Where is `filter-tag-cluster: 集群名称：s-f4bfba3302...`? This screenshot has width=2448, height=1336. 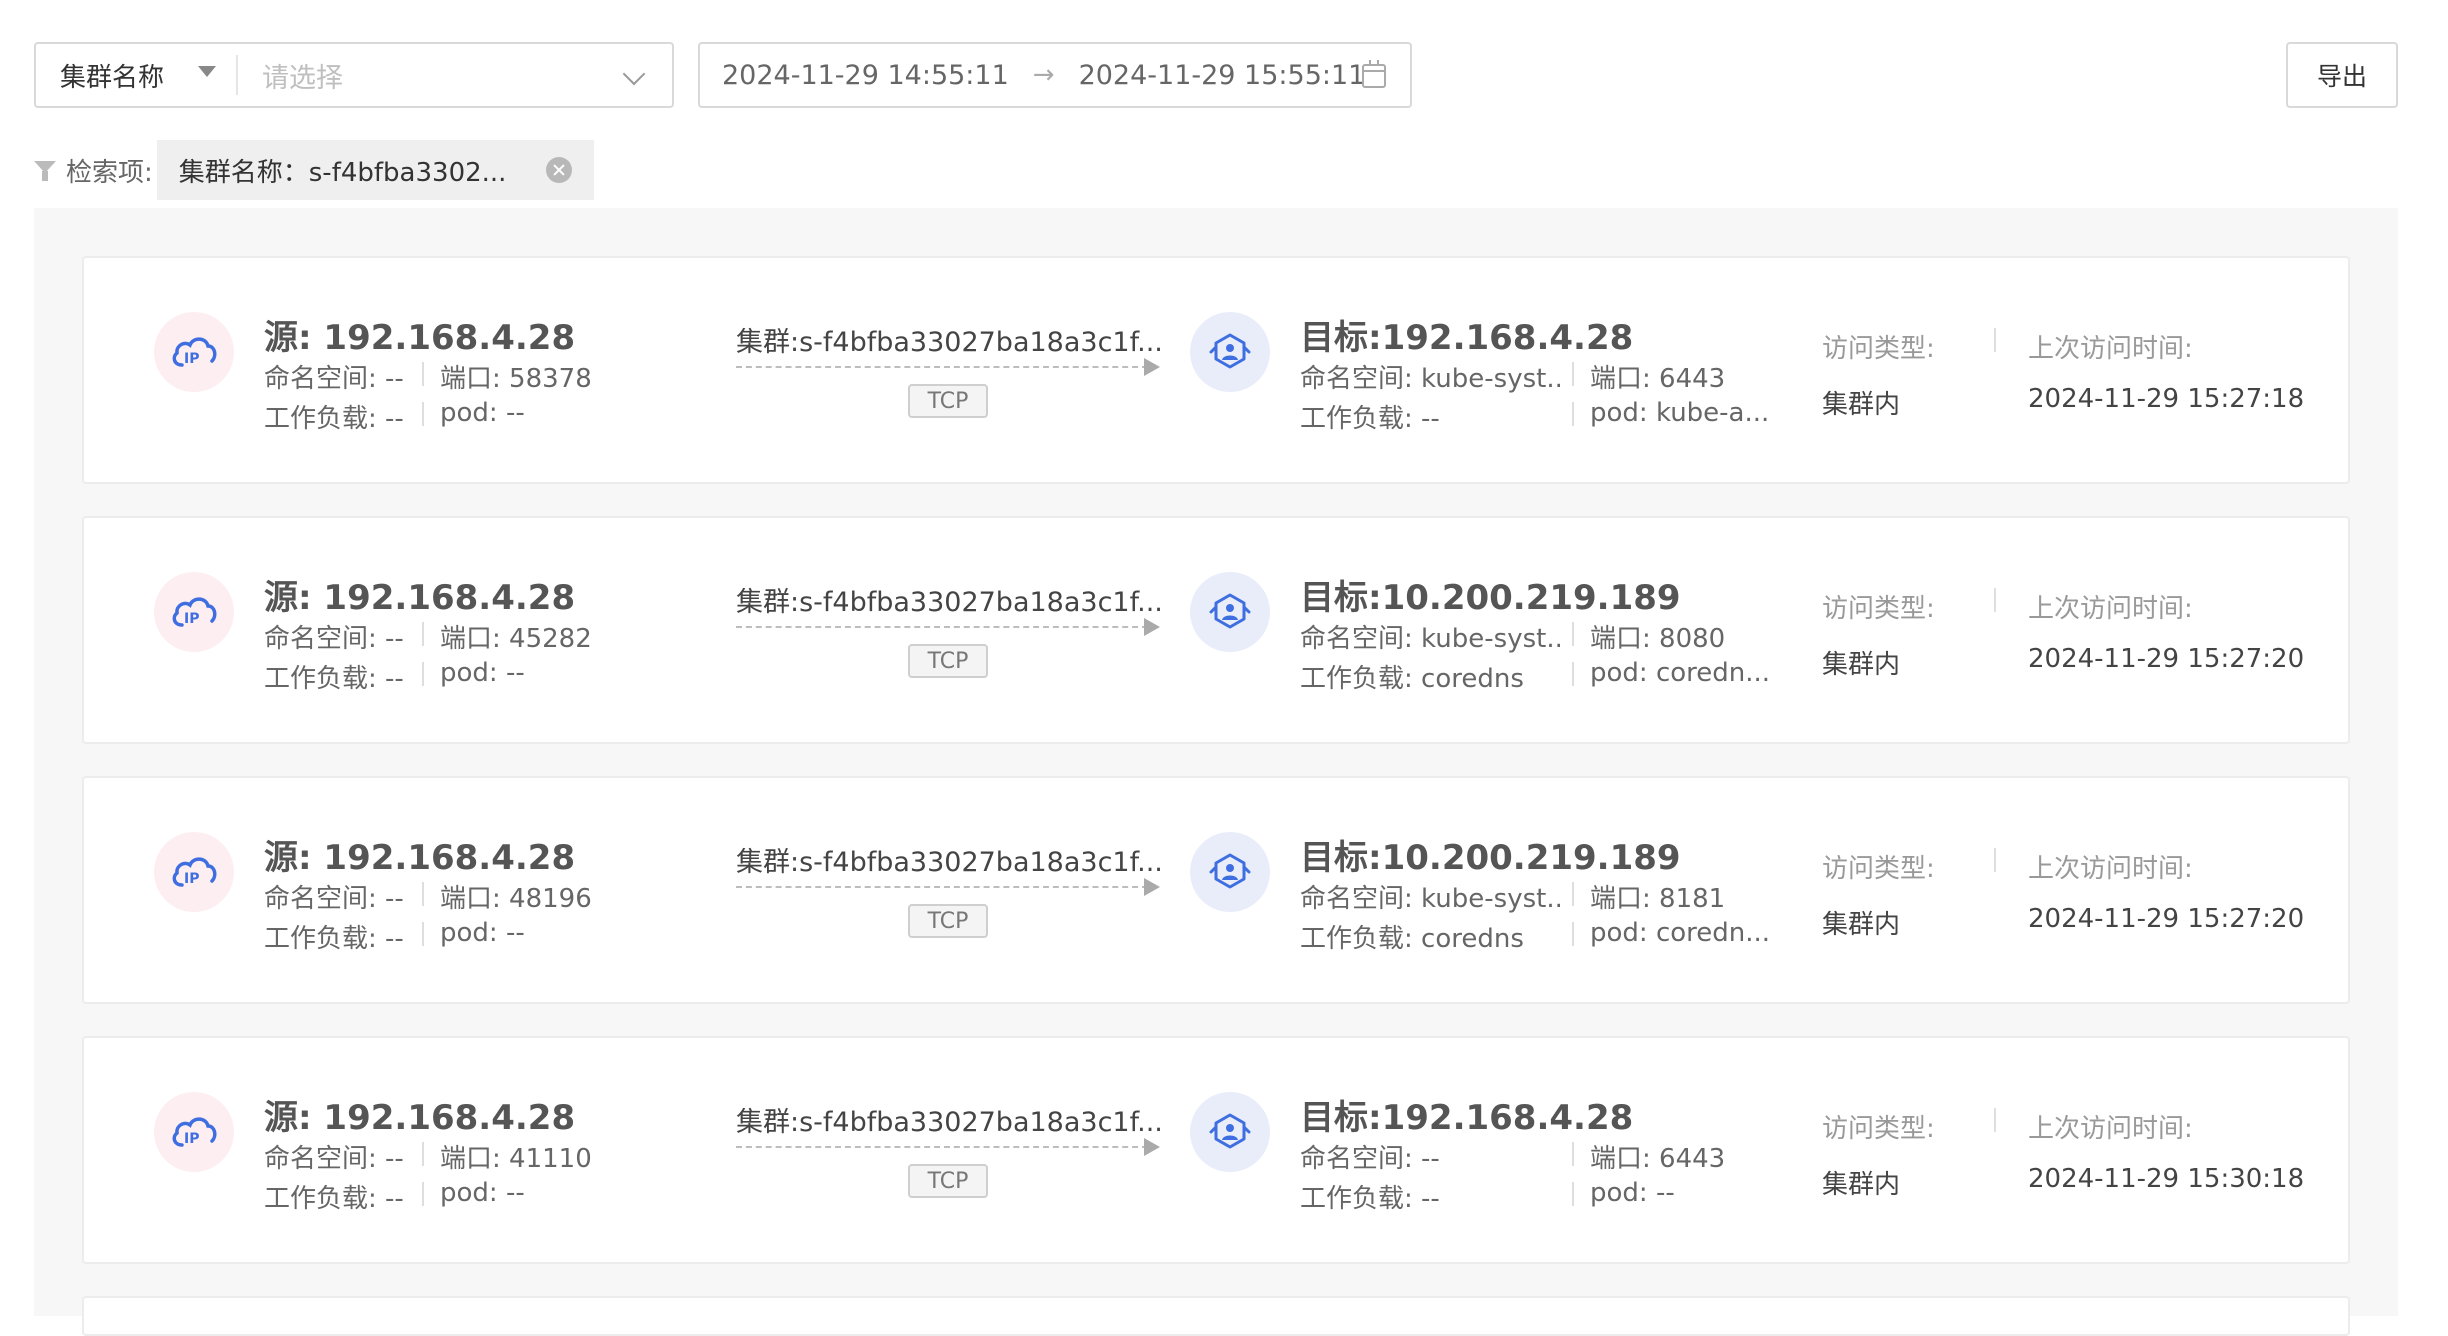 filter-tag-cluster: 集群名称：s-f4bfba3302... is located at coordinates (375, 170).